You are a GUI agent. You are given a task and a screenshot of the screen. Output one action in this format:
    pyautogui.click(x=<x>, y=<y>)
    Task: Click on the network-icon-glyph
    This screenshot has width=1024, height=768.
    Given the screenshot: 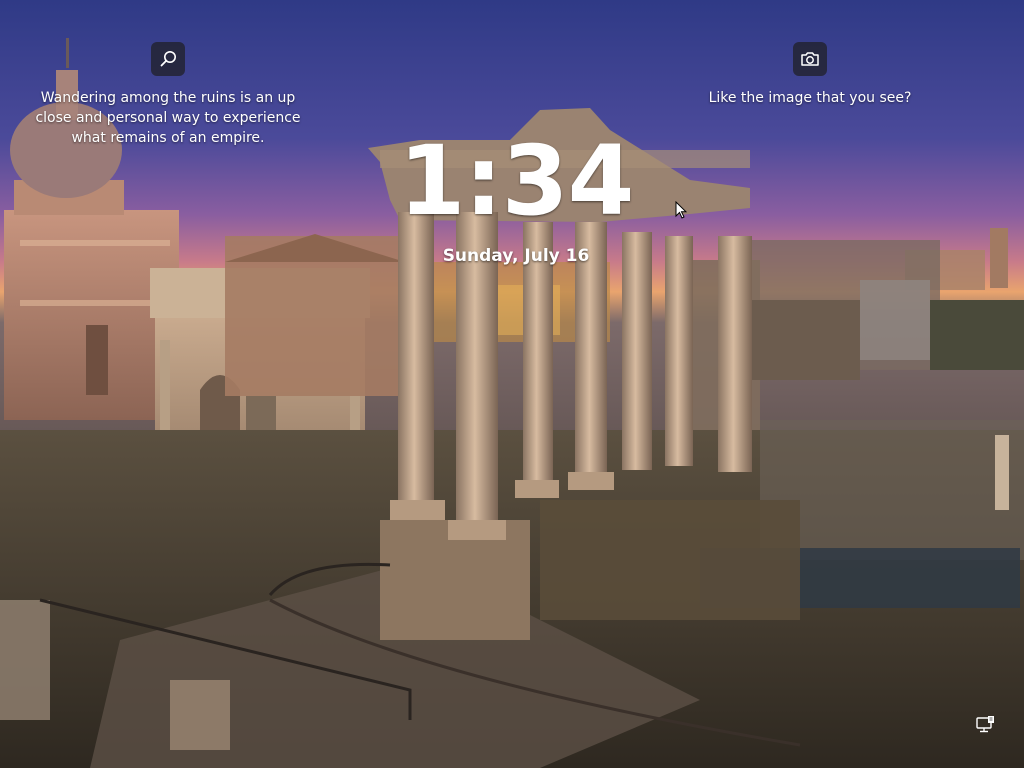 What is the action you would take?
    pyautogui.click(x=985, y=724)
    